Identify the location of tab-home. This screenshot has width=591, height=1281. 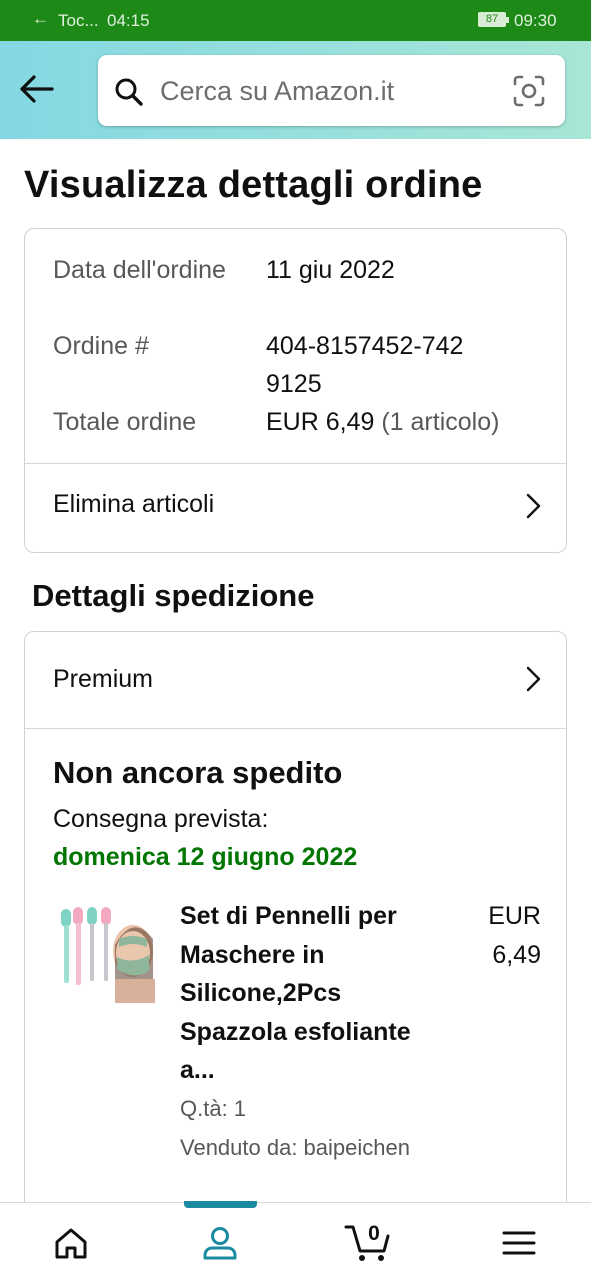
(71, 1242).